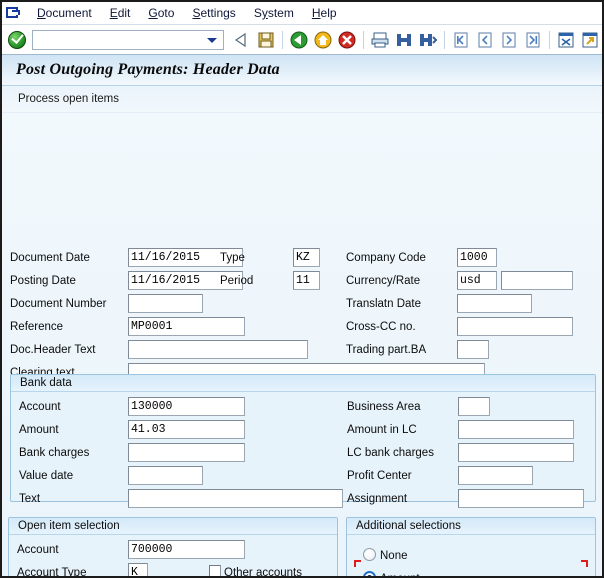  Describe the element at coordinates (390, 453) in the screenshot. I see `label-lc-bank-charges: LC bank charges` at that location.